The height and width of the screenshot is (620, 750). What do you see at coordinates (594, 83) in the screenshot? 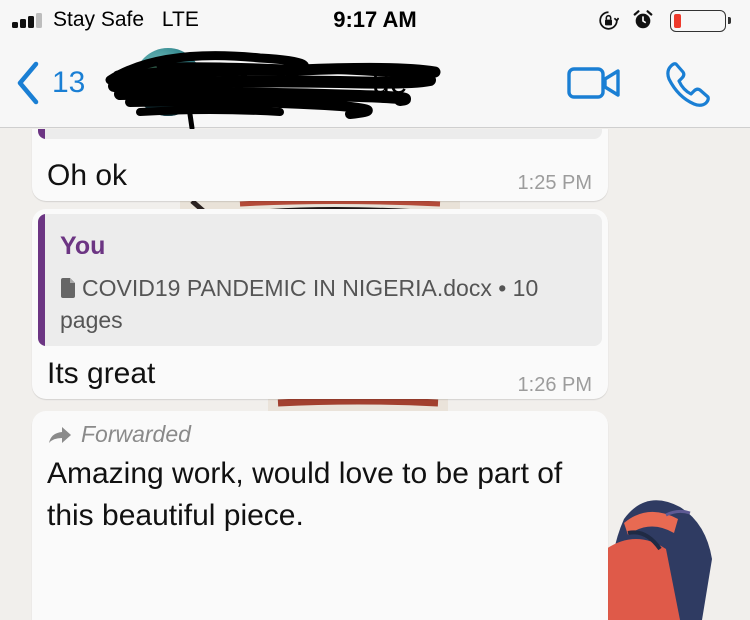
I see `video-call-icon` at bounding box center [594, 83].